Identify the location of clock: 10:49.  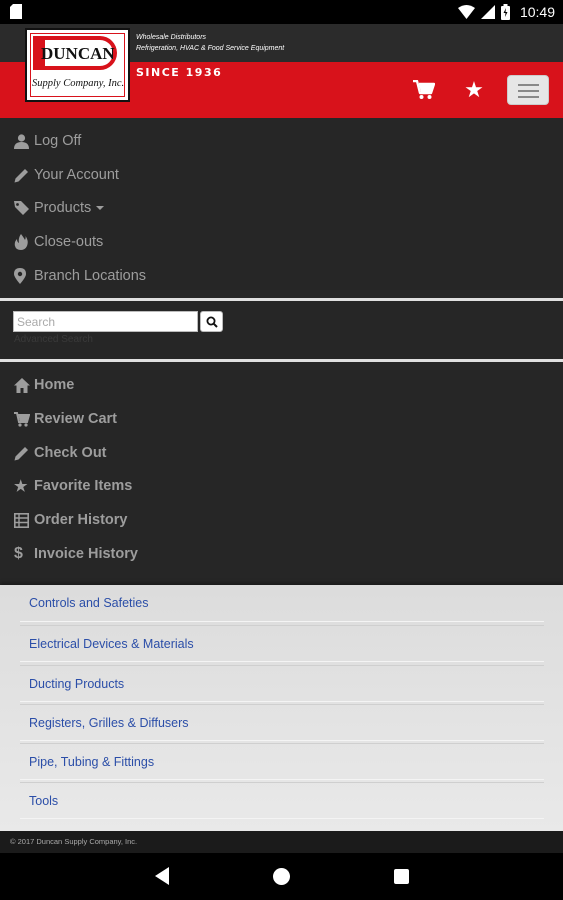
(537, 12).